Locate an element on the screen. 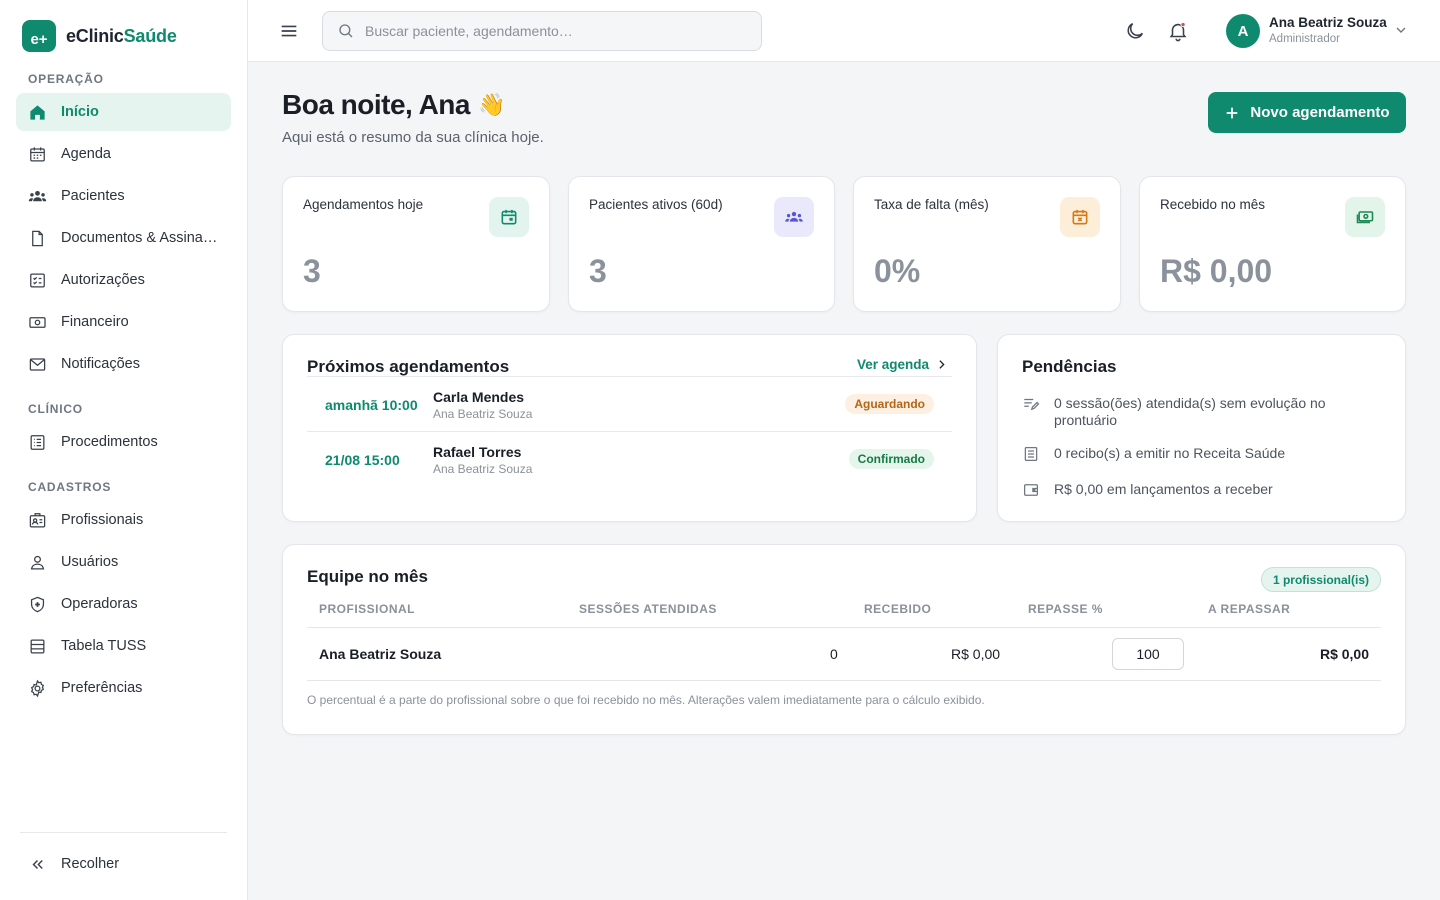  count-badge: 1 profissional(is) is located at coordinates (1320, 579).